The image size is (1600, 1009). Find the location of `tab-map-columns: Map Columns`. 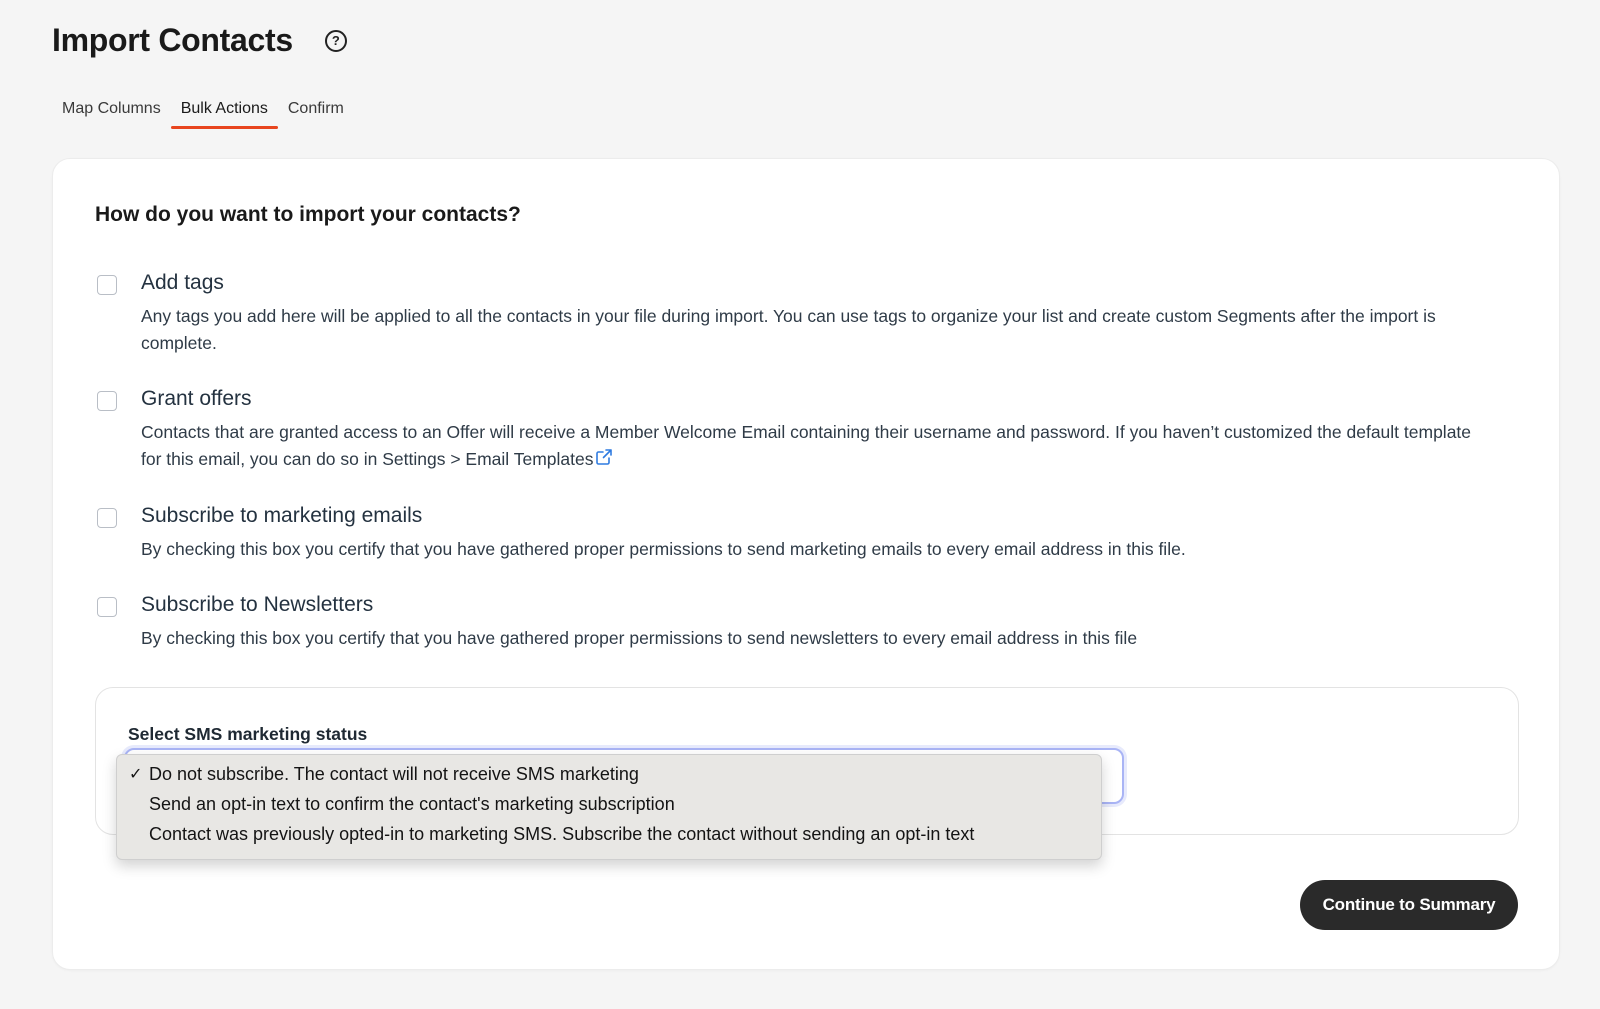

tab-map-columns: Map Columns is located at coordinates (111, 112).